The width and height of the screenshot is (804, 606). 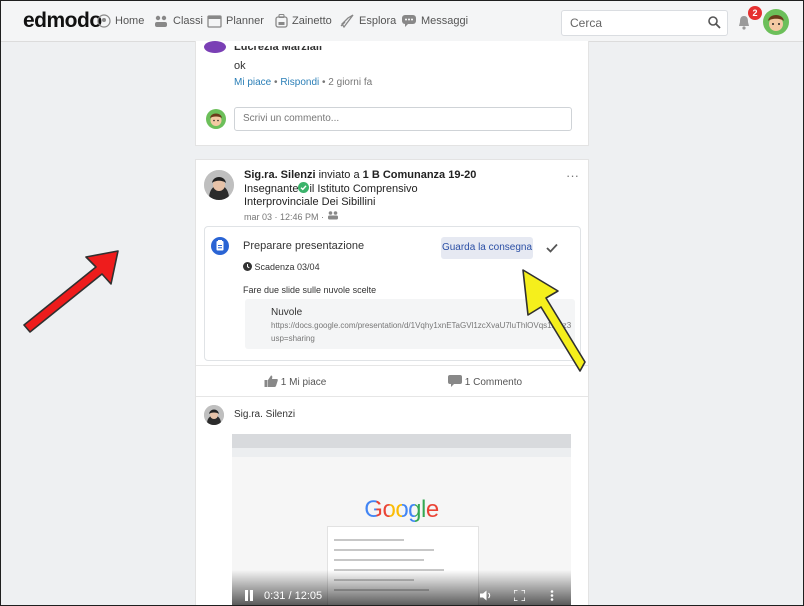 What do you see at coordinates (304, 311) in the screenshot?
I see `annotation-arrows` at bounding box center [304, 311].